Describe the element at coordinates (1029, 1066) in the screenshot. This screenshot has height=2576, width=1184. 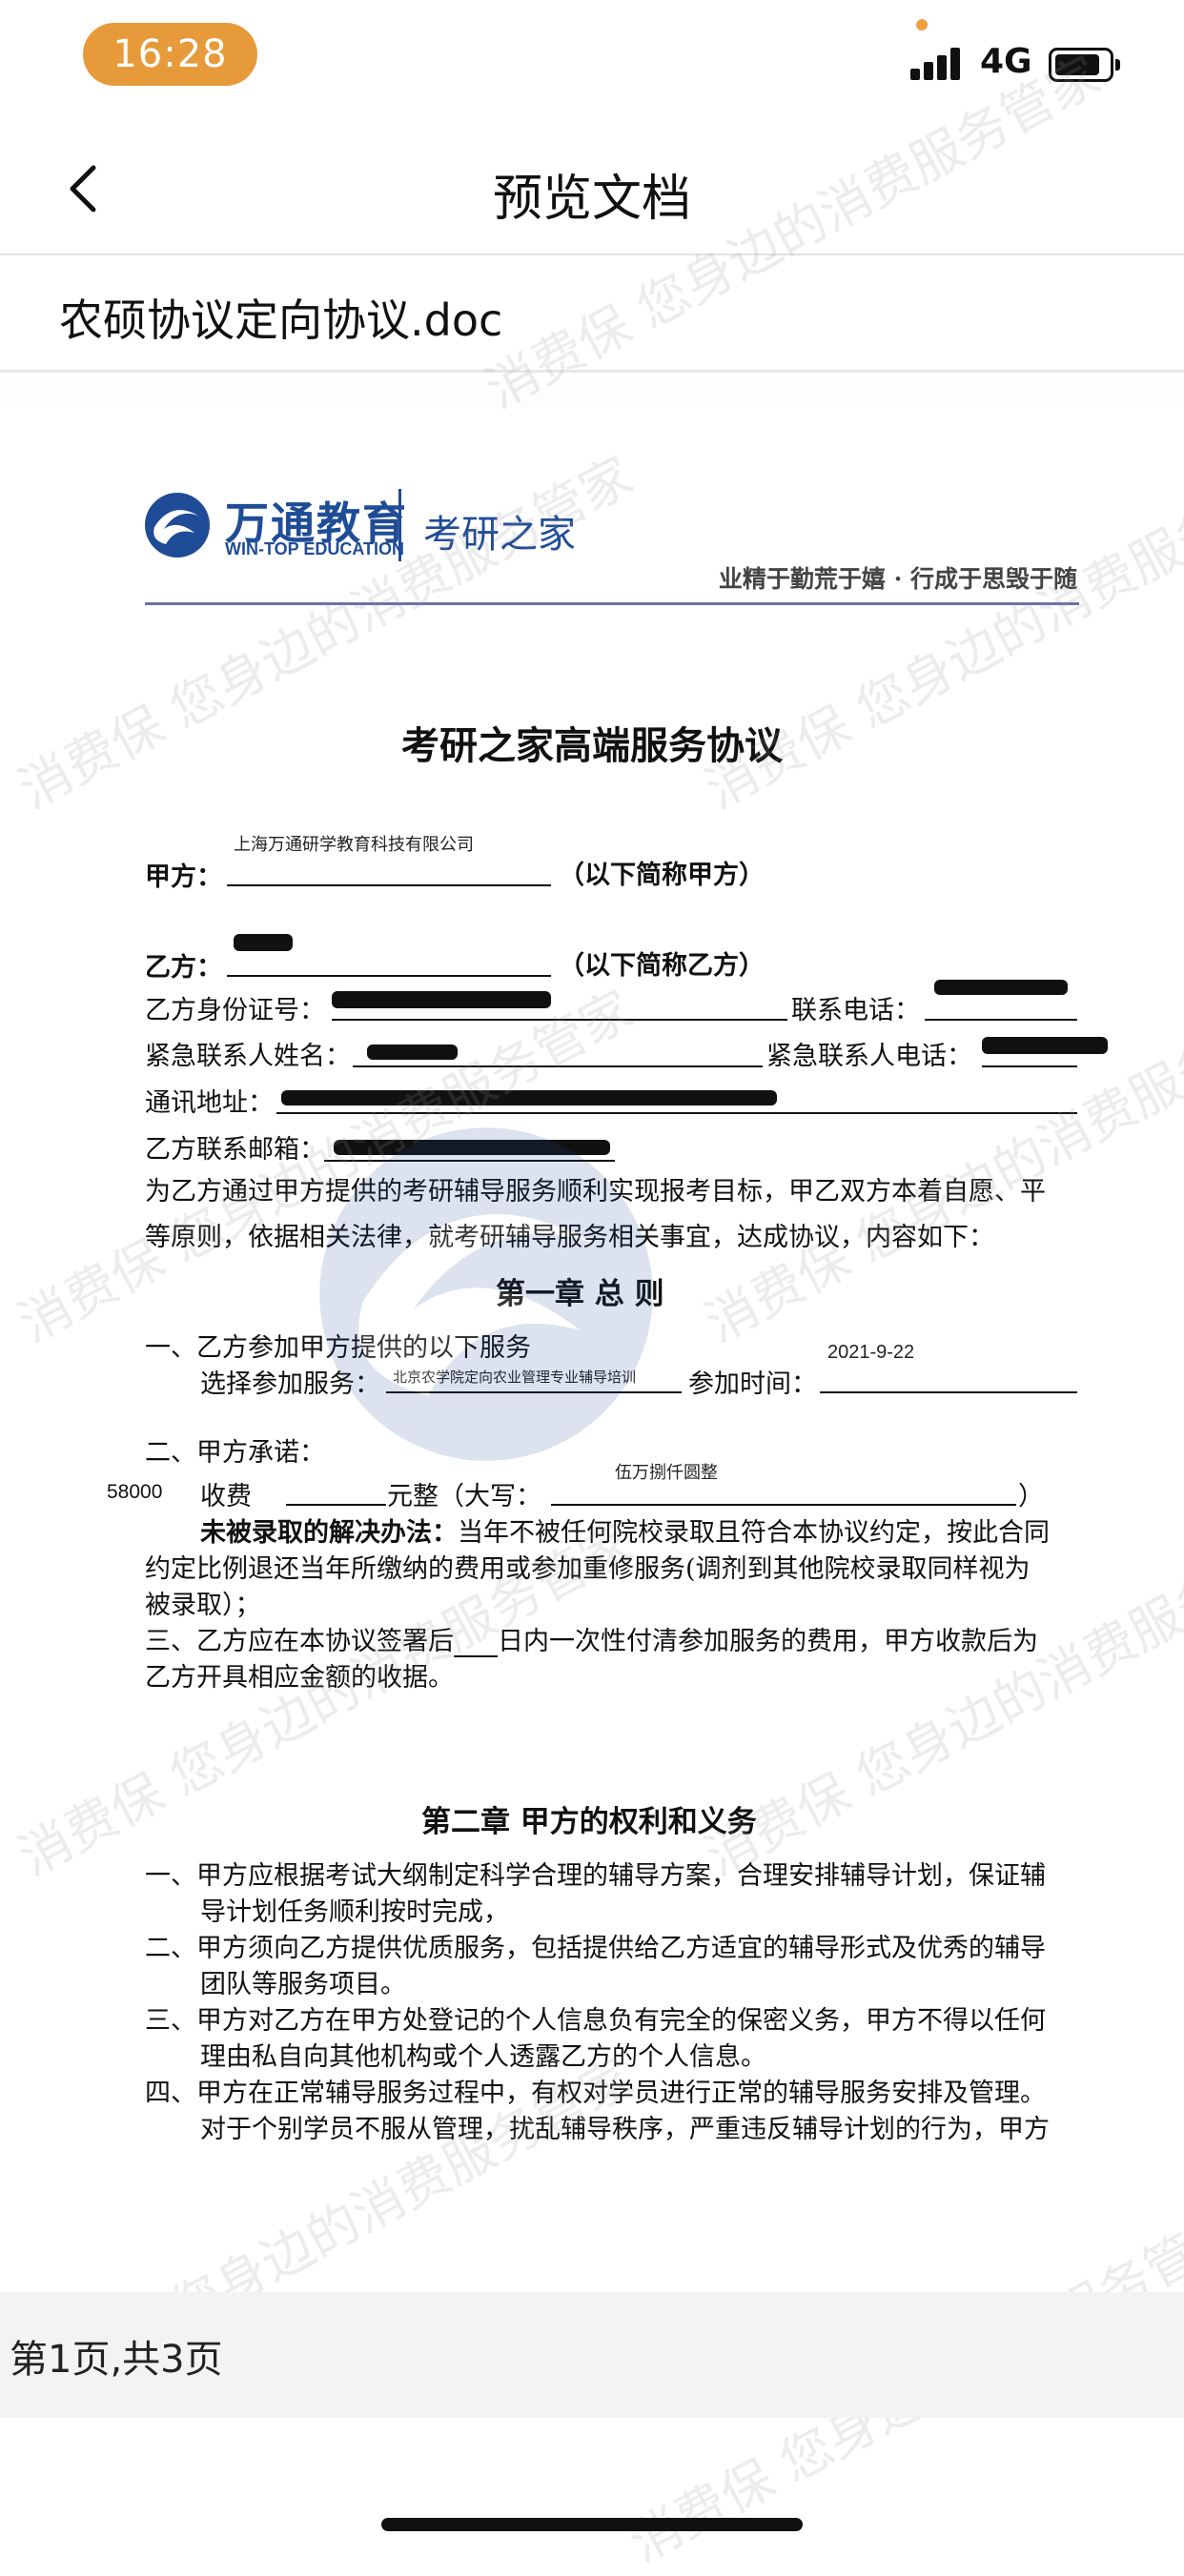
I see `emergency-phone-underline` at that location.